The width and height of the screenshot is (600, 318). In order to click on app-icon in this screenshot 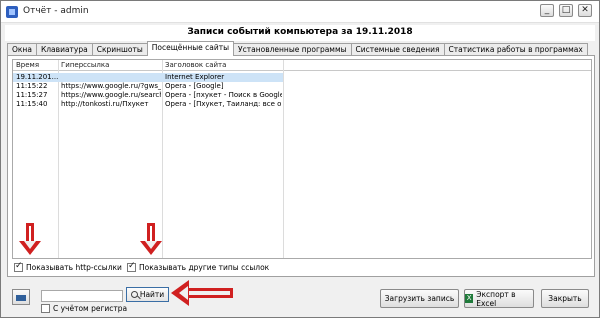, I will do `click(12, 12)`.